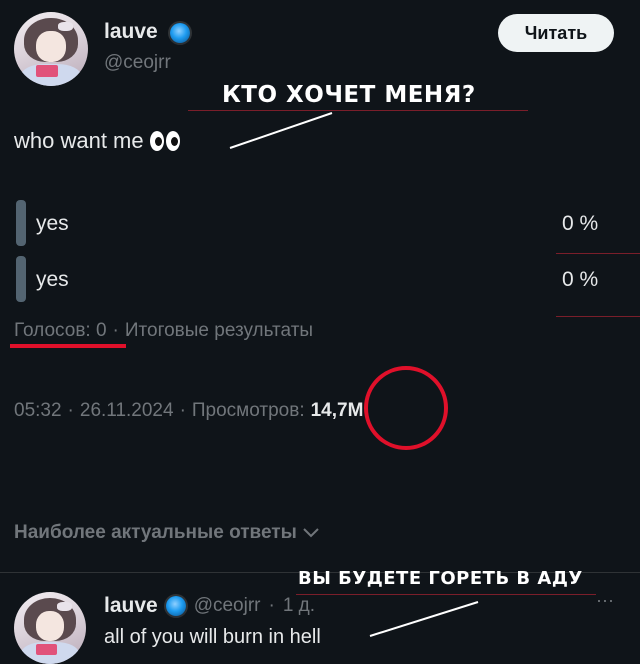 This screenshot has height=664, width=640. Describe the element at coordinates (155, 532) in the screenshot. I see `replies-heading: Наиболее актуальные ответы` at that location.